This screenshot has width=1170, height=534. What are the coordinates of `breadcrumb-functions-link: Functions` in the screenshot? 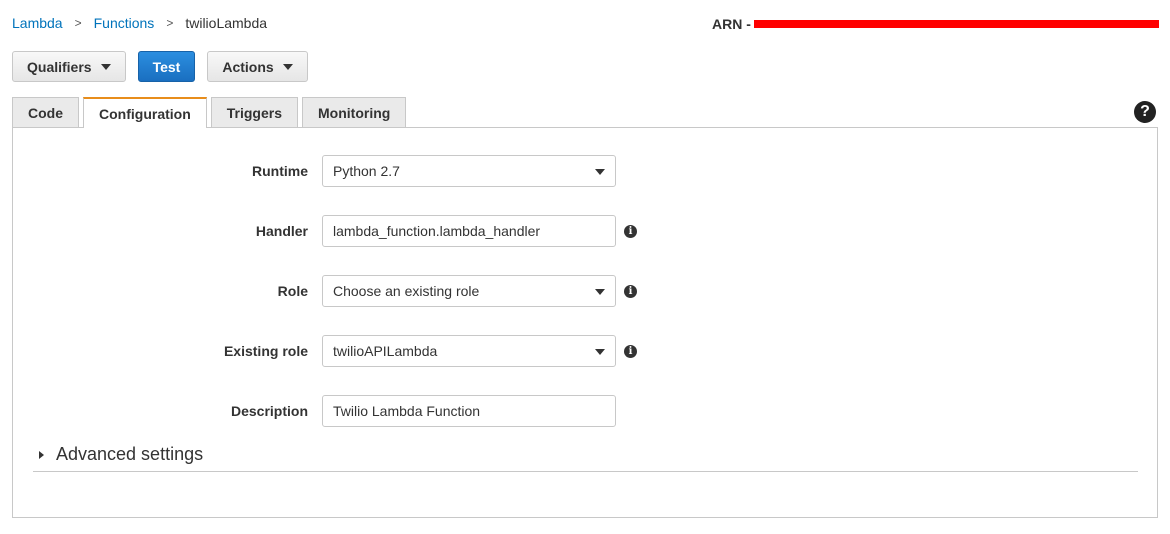 It's located at (124, 23).